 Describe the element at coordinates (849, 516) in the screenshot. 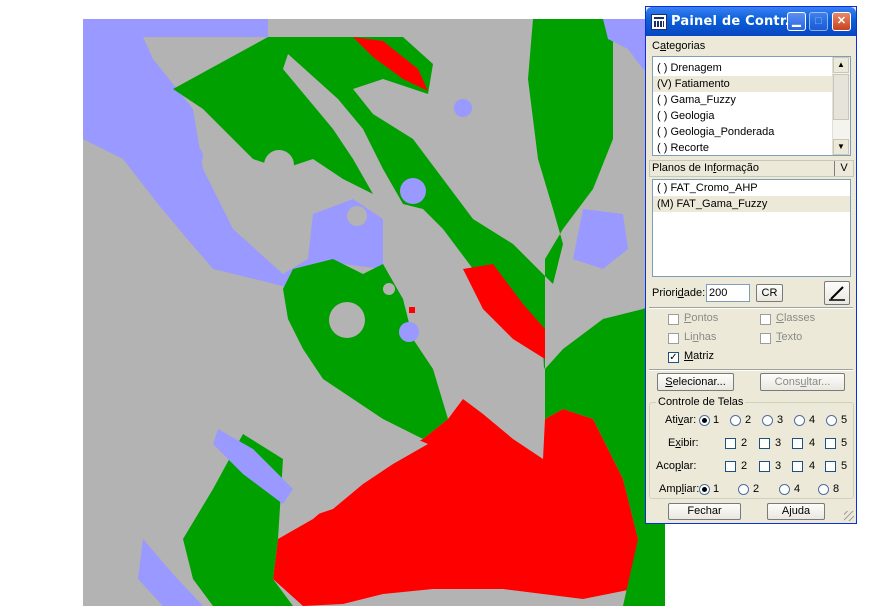

I see `resize-grip` at that location.